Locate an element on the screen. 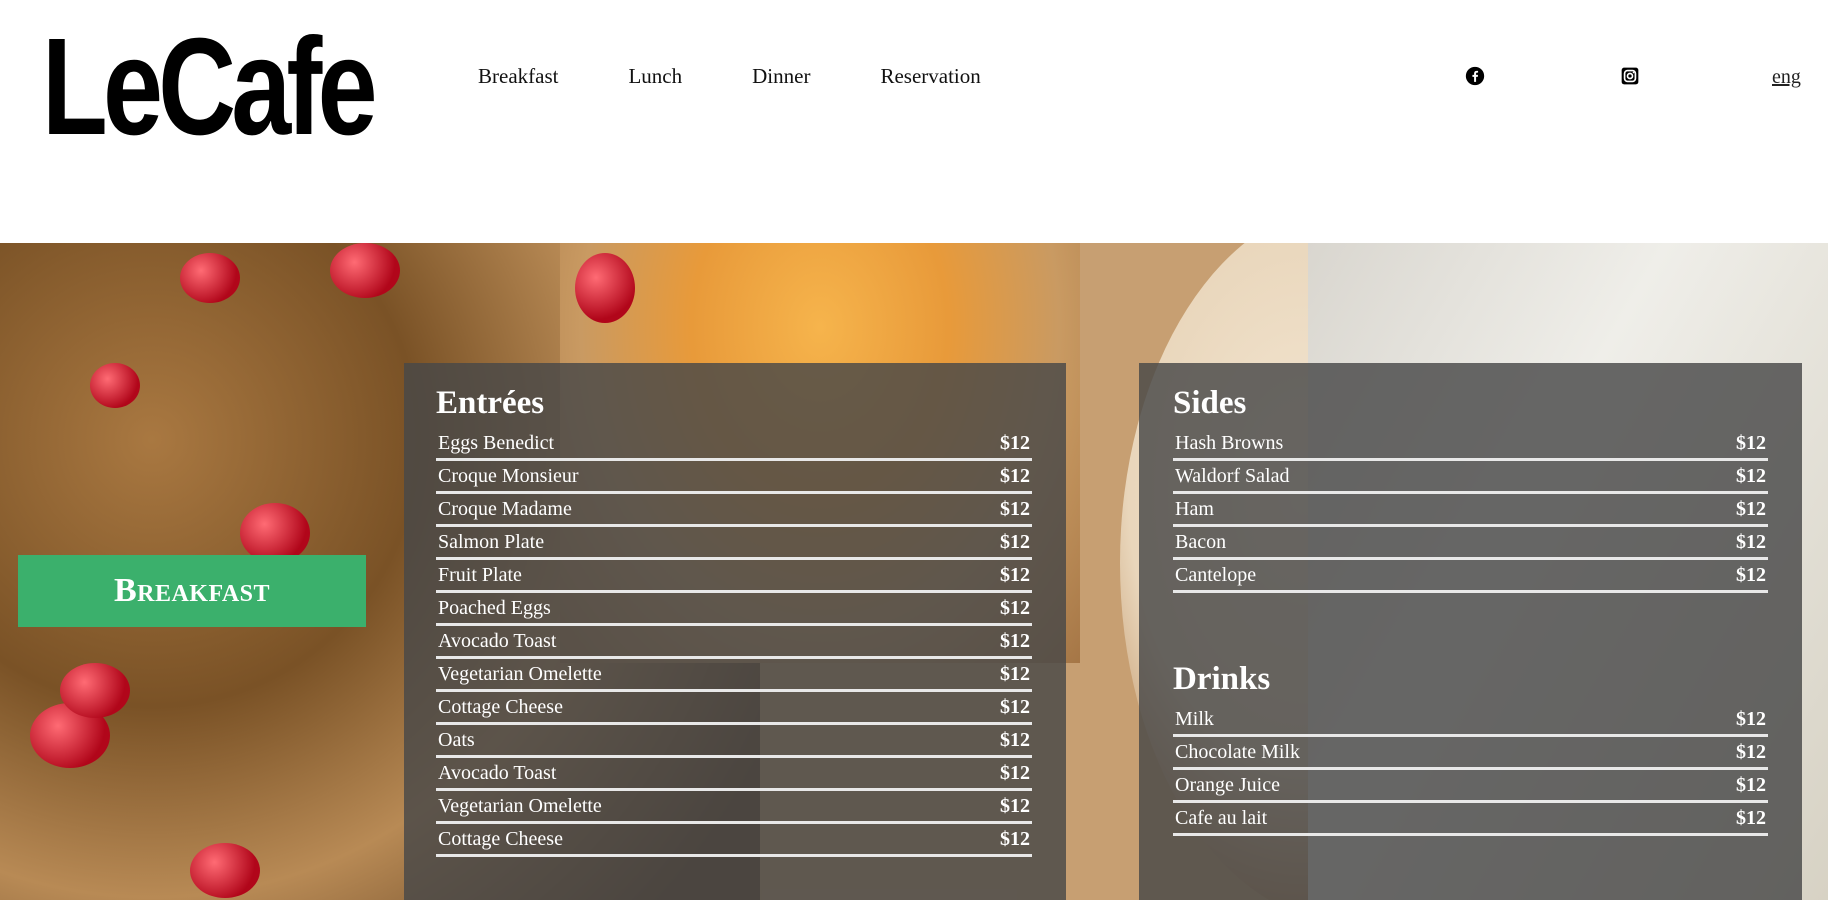  menu-item: Orange Juice $12 is located at coordinates (1470, 786).